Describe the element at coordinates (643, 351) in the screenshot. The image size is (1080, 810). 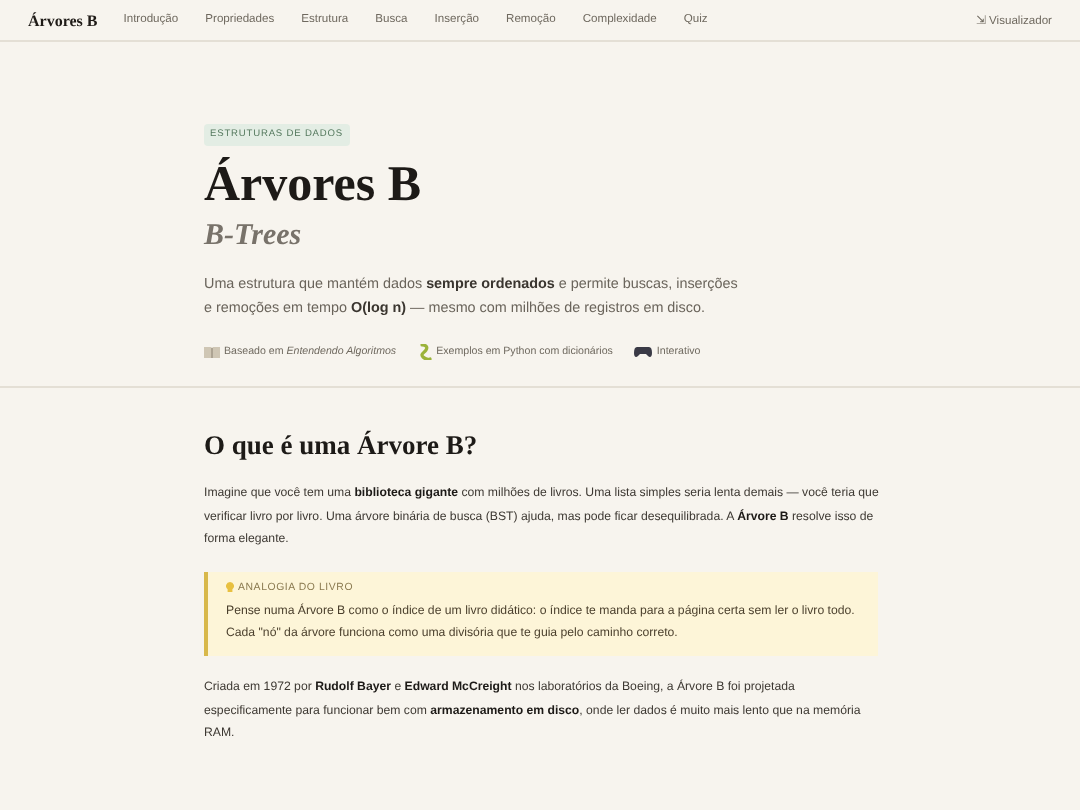
I see `gamepad-icon` at that location.